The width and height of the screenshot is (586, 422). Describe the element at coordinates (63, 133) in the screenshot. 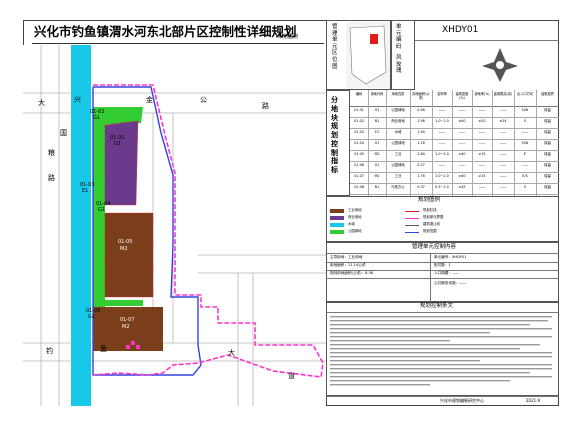

I see `road-label: 国` at that location.